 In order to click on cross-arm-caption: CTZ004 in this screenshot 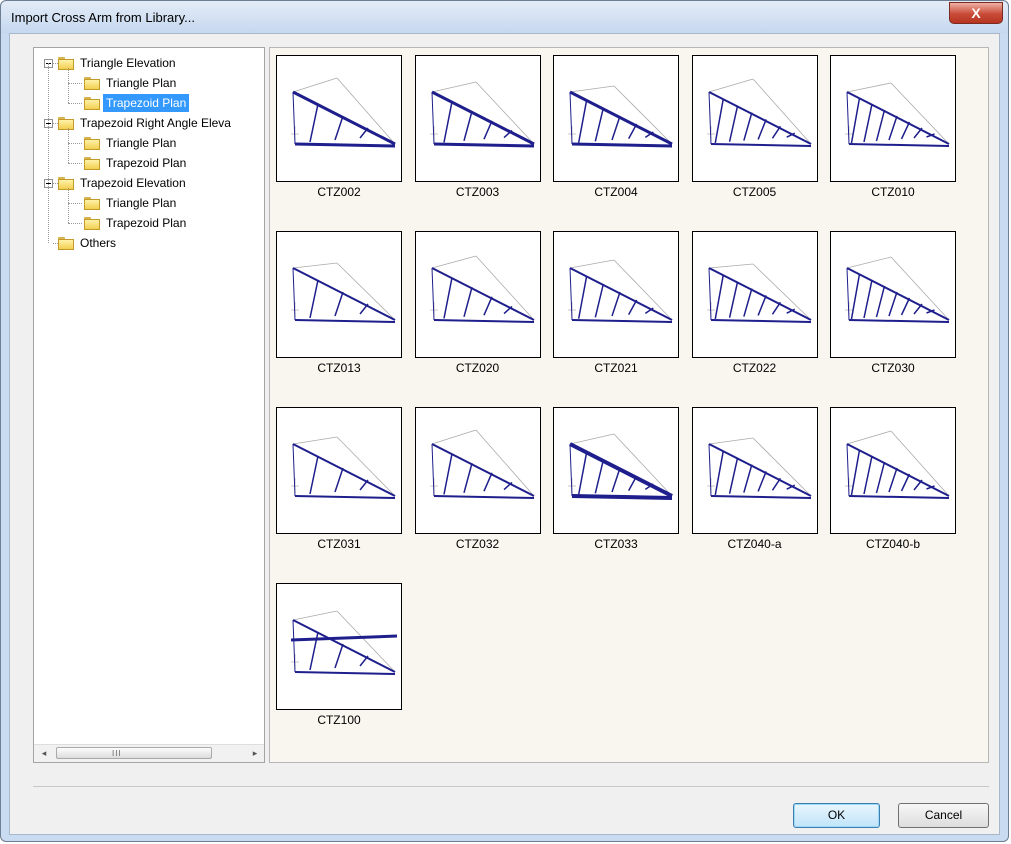, I will do `click(616, 192)`.